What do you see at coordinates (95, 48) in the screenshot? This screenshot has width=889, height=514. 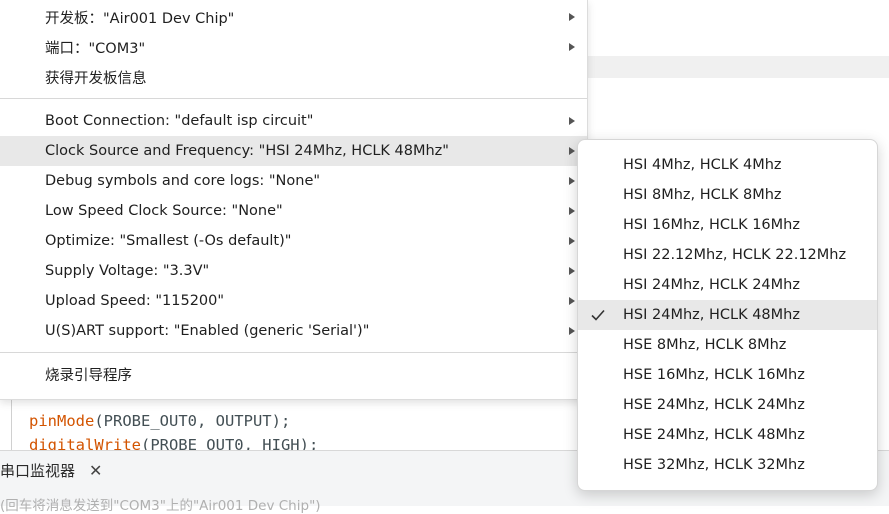 I see `menu-item-label: 端口："COM3"` at bounding box center [95, 48].